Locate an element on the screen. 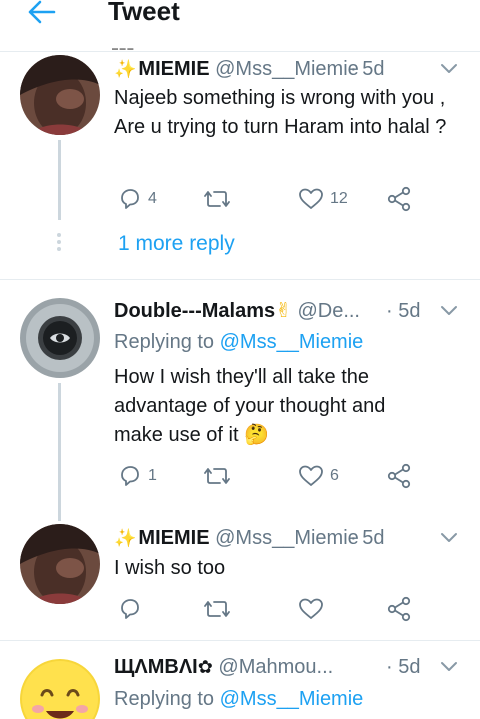  like-button is located at coordinates (311, 609).